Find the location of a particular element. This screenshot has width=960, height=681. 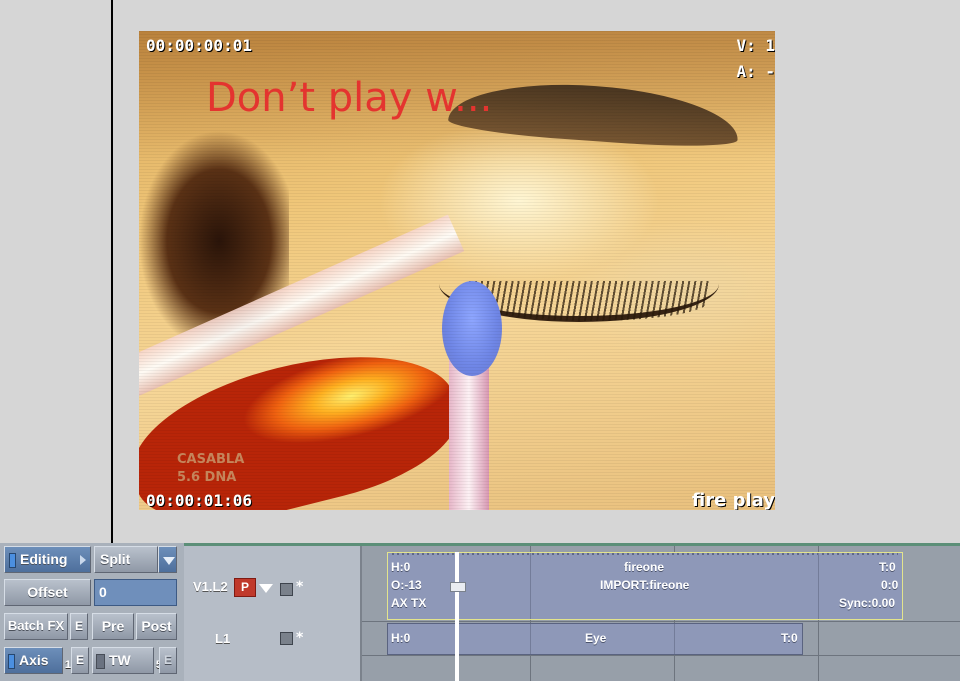

corner-watermark-text: fire play is located at coordinates (733, 500).